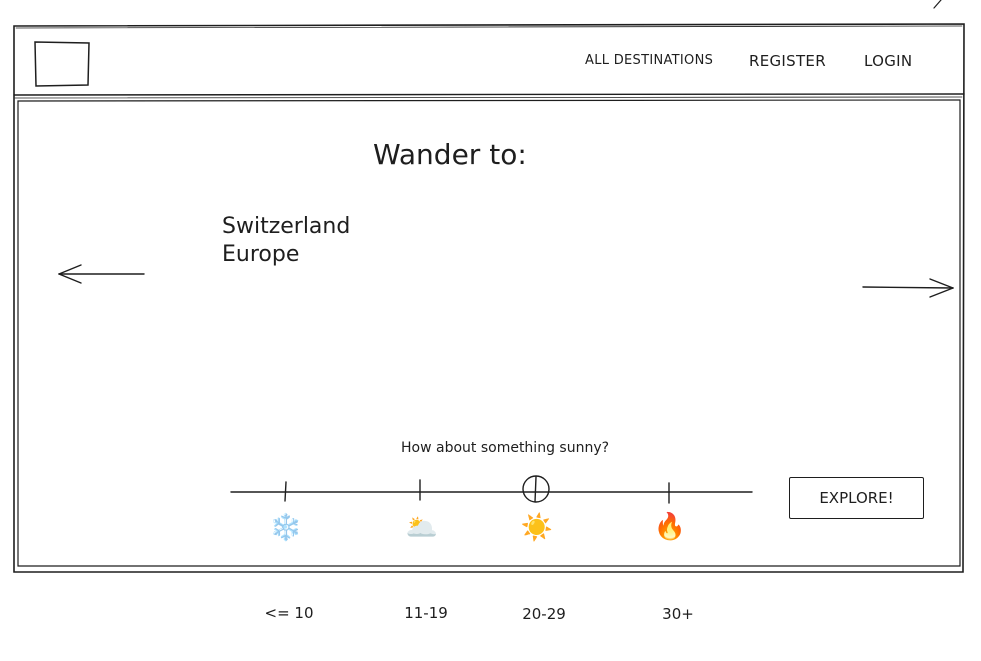  I want to click on range-label-warm: 20-29, so click(544, 614).